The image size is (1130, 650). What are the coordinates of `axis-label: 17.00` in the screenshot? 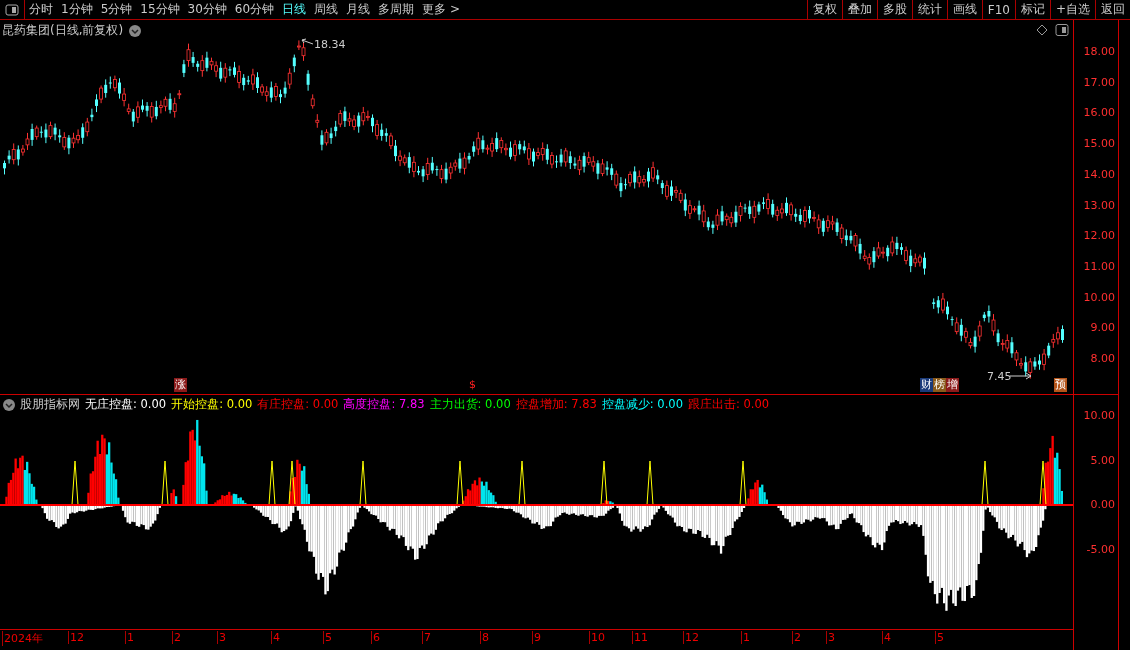 It's located at (1099, 82).